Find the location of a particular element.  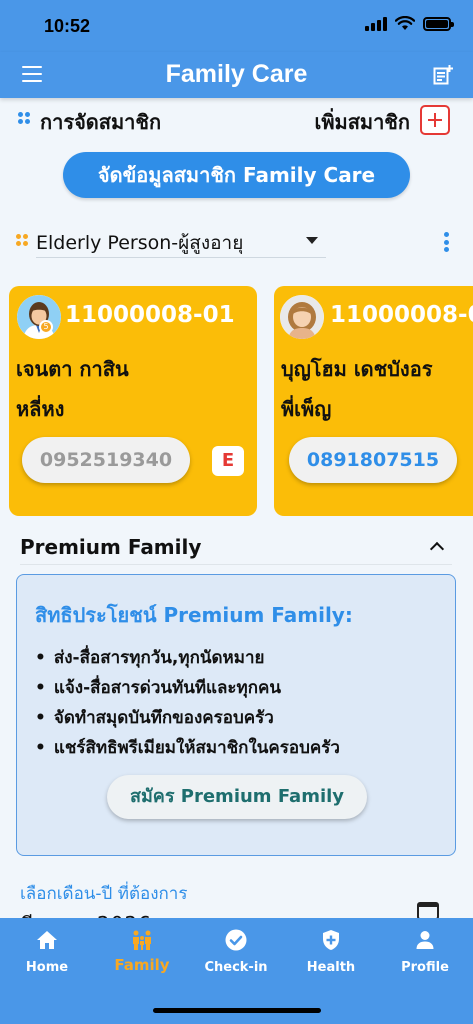

wifi-icon is located at coordinates (405, 23).